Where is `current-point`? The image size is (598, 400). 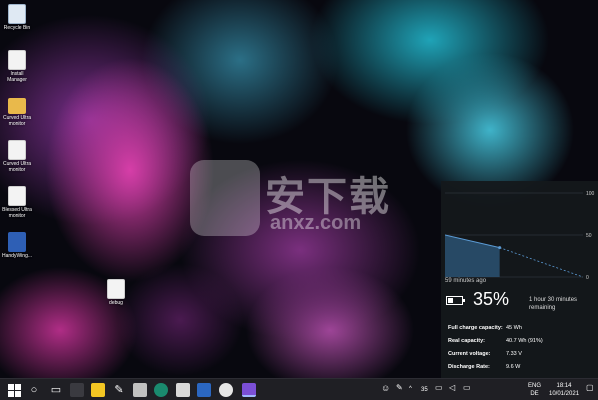 current-point is located at coordinates (500, 248).